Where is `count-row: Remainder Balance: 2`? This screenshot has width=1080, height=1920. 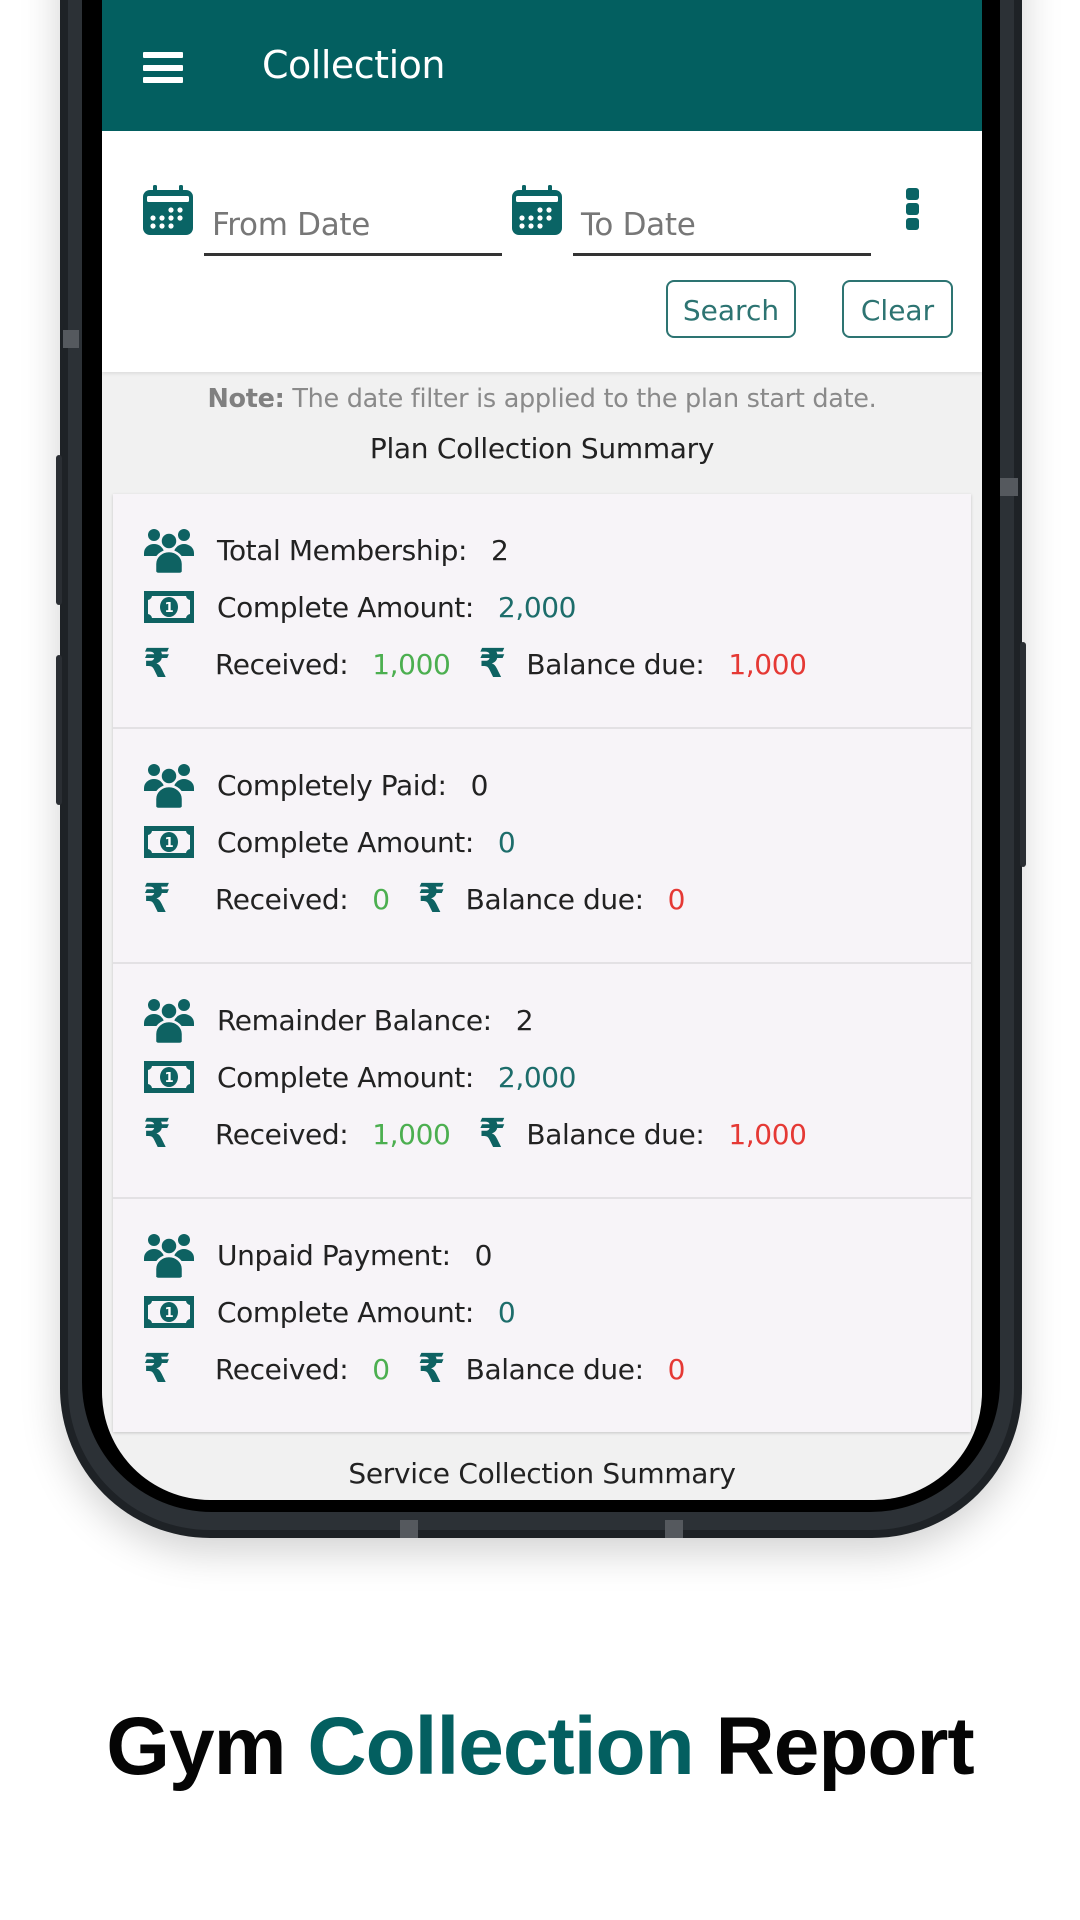 count-row: Remainder Balance: 2 is located at coordinates (338, 1020).